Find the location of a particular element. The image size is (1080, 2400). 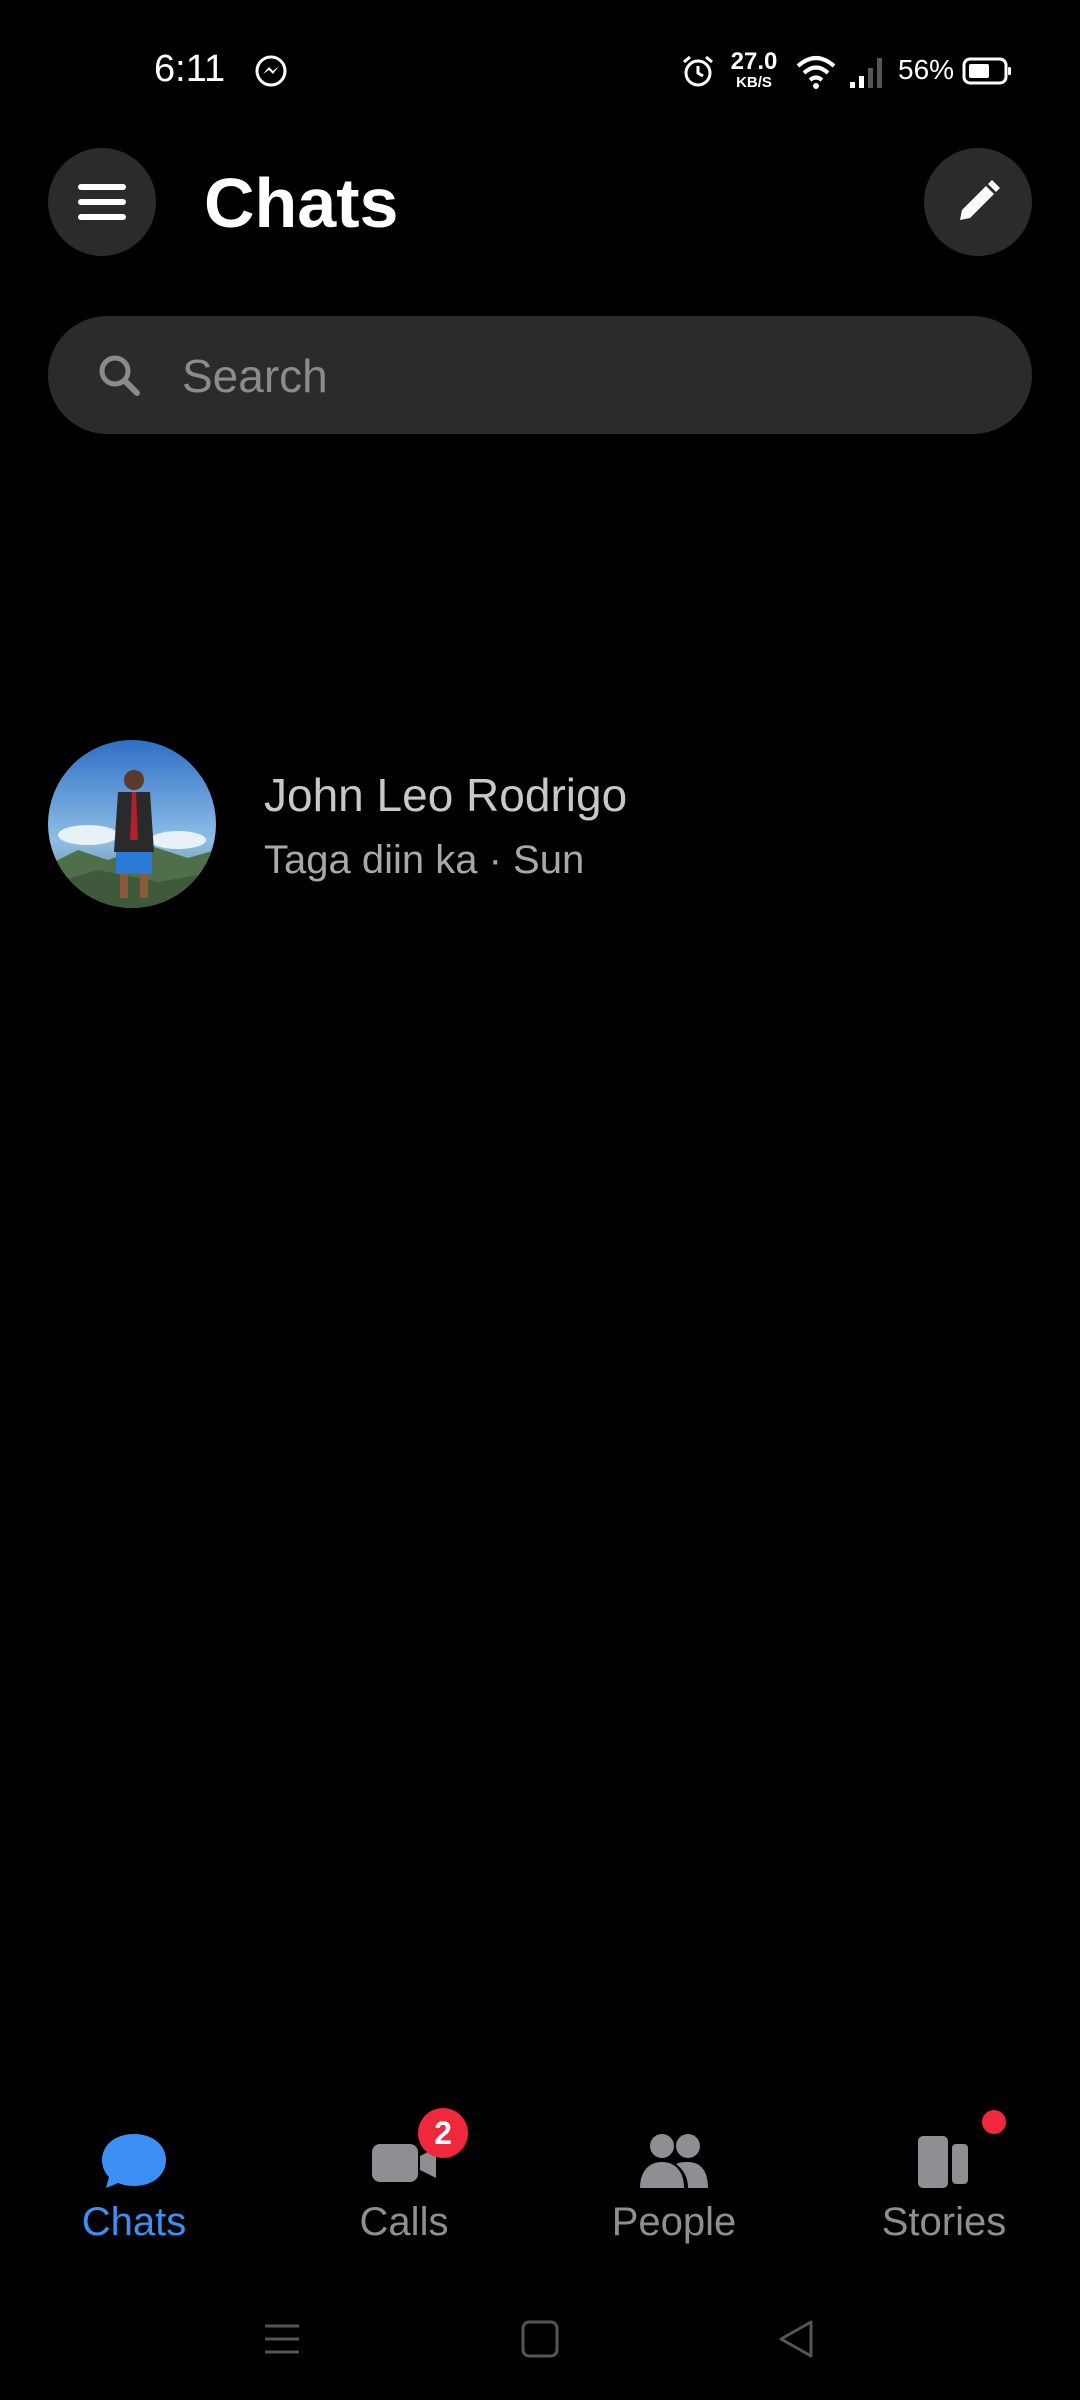

signal-icon is located at coordinates (866, 73).